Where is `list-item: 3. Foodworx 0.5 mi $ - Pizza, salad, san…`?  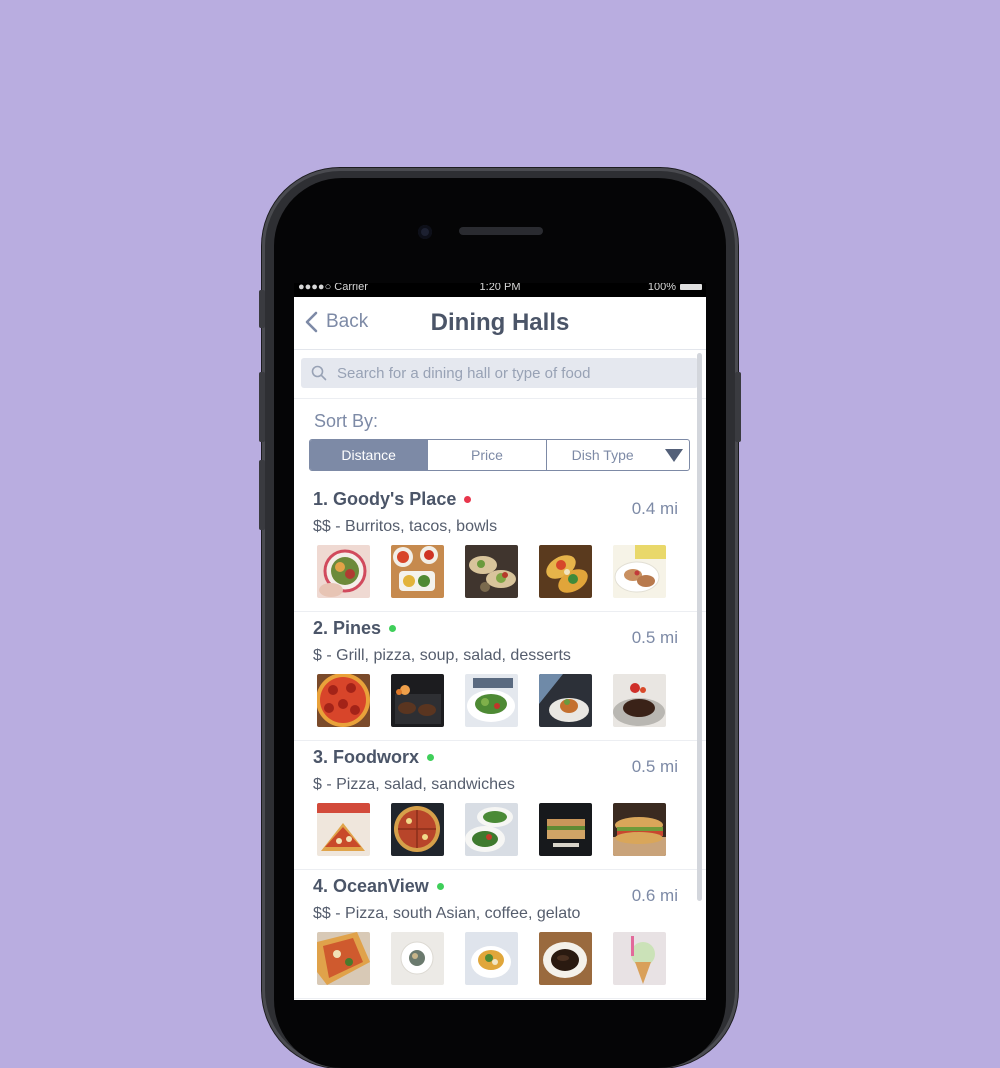 list-item: 3. Foodworx 0.5 mi $ - Pizza, salad, san… is located at coordinates (500, 805).